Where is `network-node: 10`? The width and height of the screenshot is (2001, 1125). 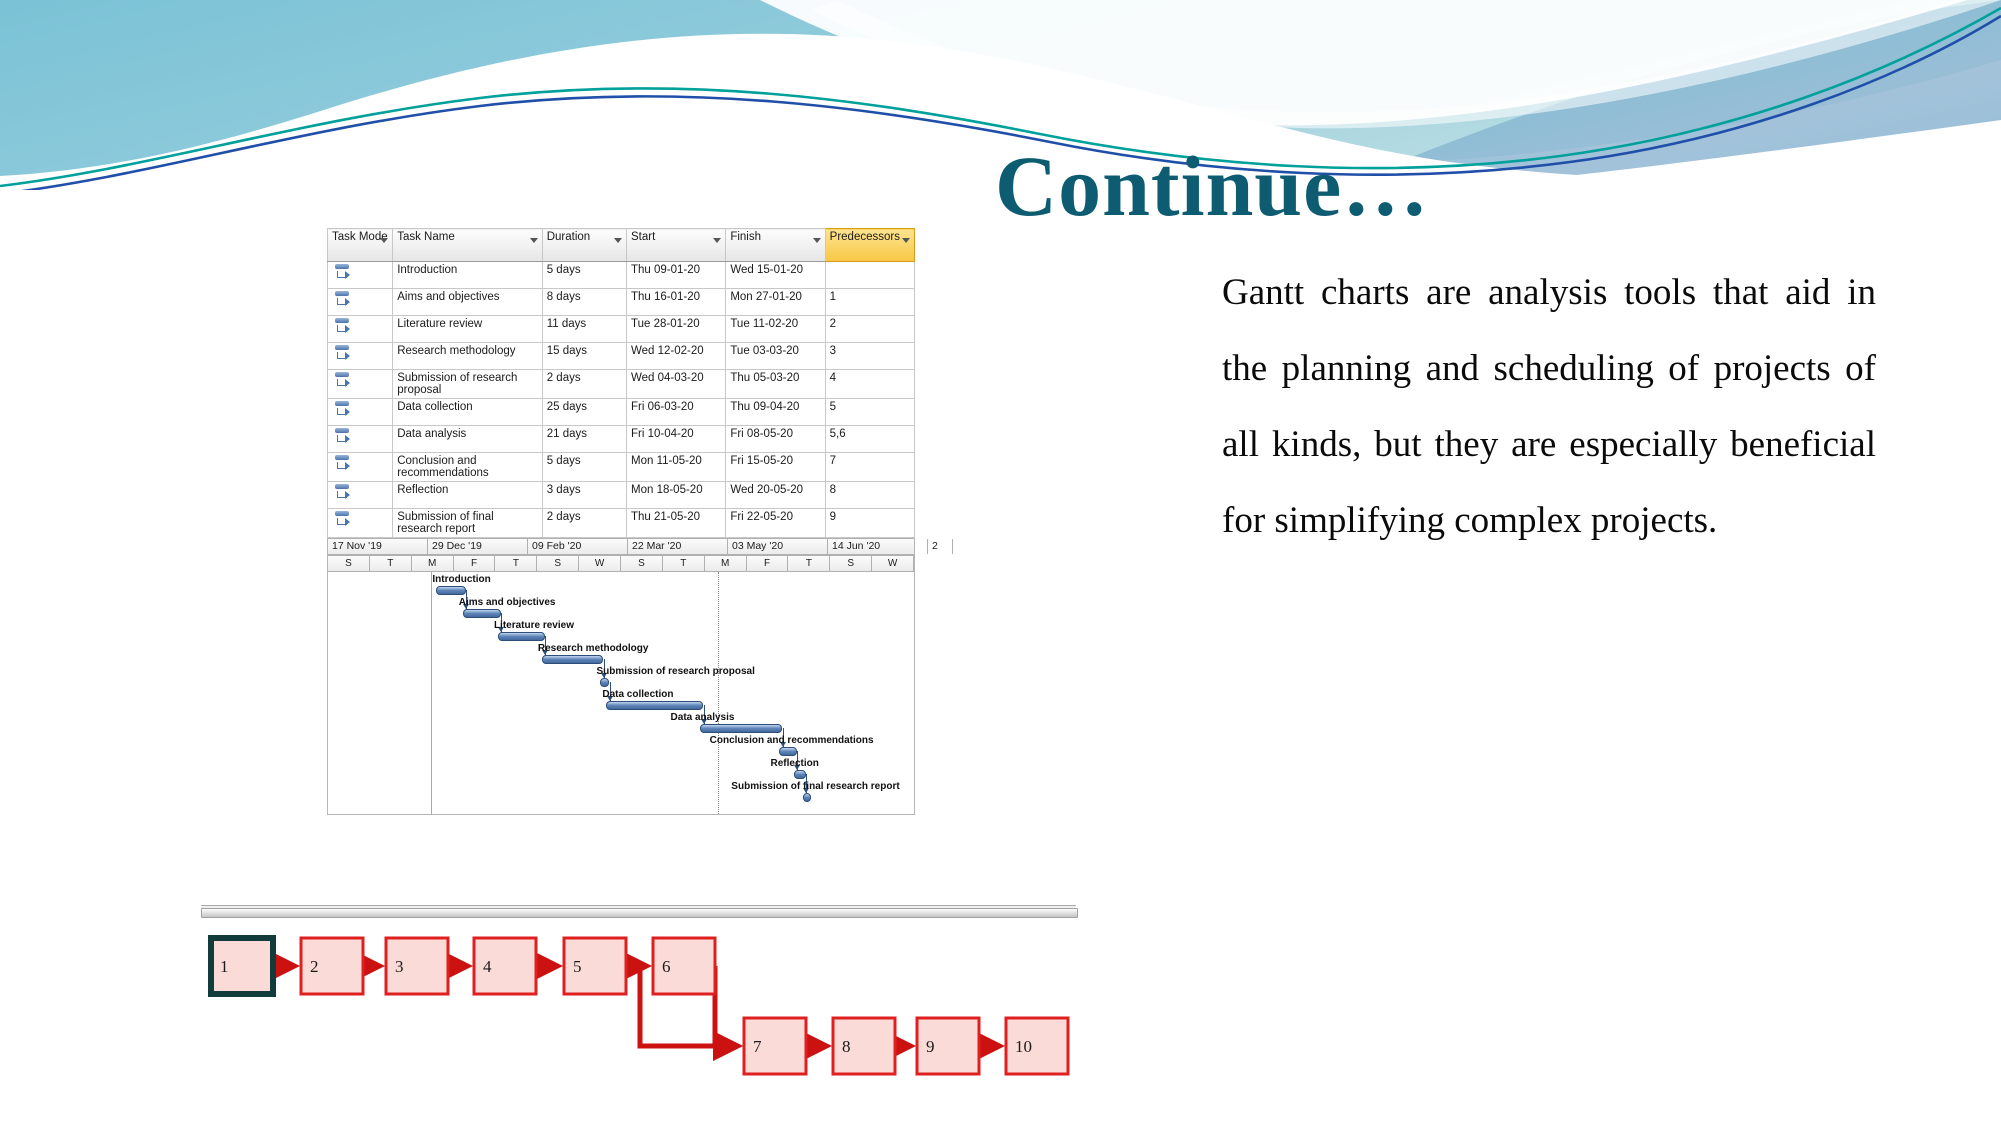 network-node: 10 is located at coordinates (1037, 1046).